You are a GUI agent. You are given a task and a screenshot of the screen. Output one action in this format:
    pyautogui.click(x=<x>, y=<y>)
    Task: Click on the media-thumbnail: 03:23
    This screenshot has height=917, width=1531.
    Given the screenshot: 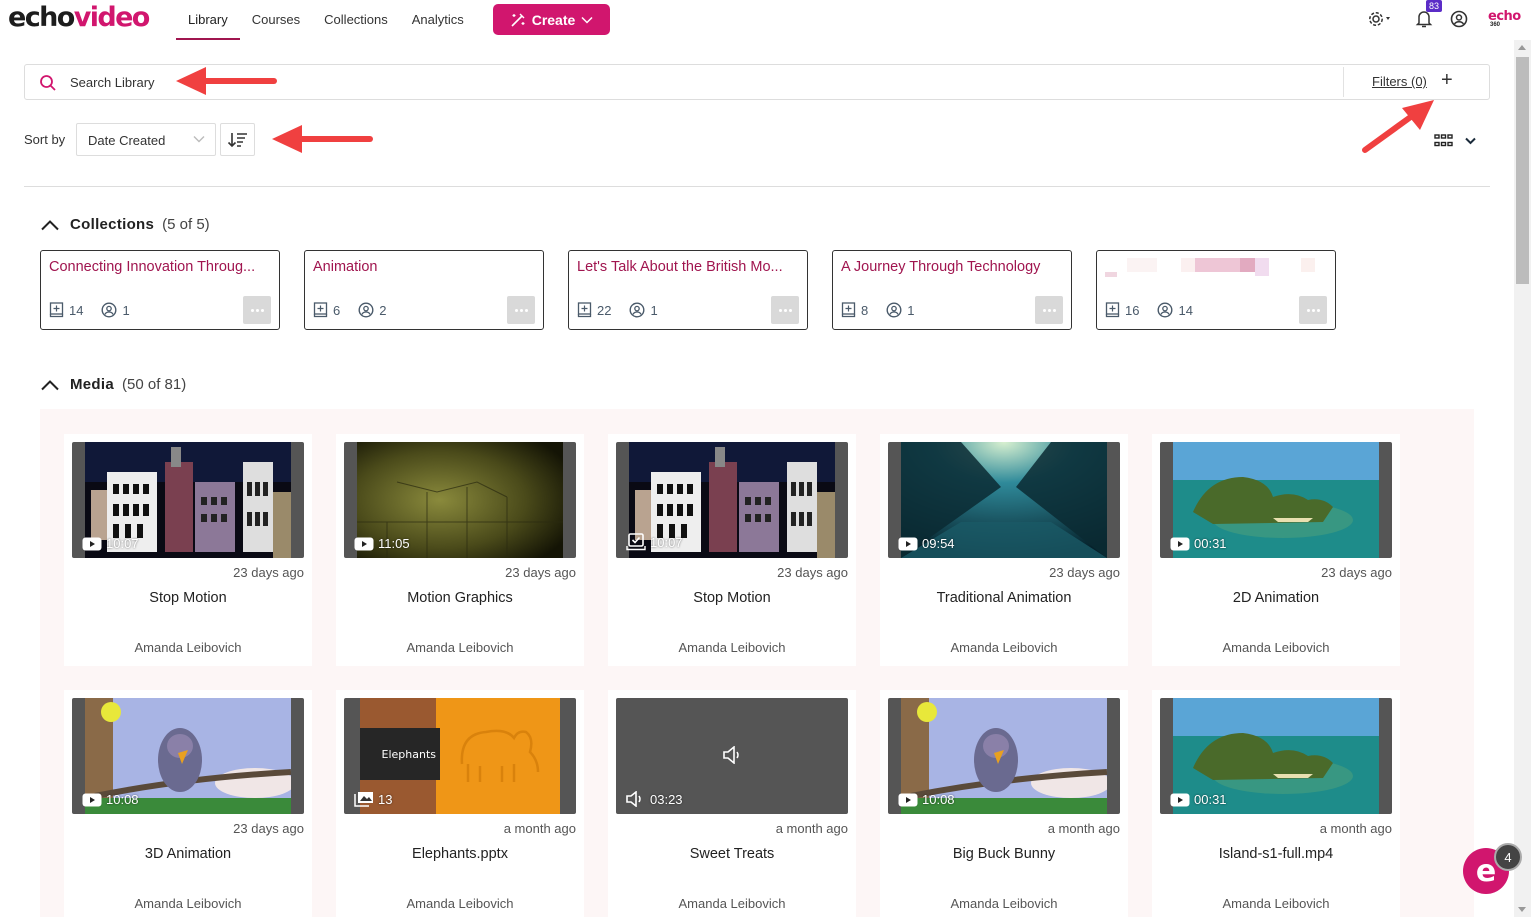 What is the action you would take?
    pyautogui.click(x=732, y=756)
    